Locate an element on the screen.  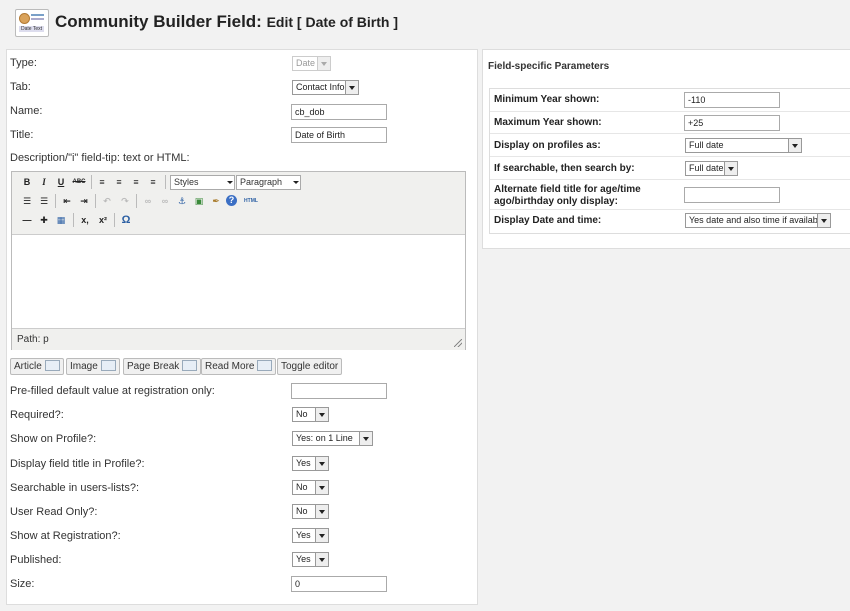
link-icon: ∞ is located at coordinates (148, 201).